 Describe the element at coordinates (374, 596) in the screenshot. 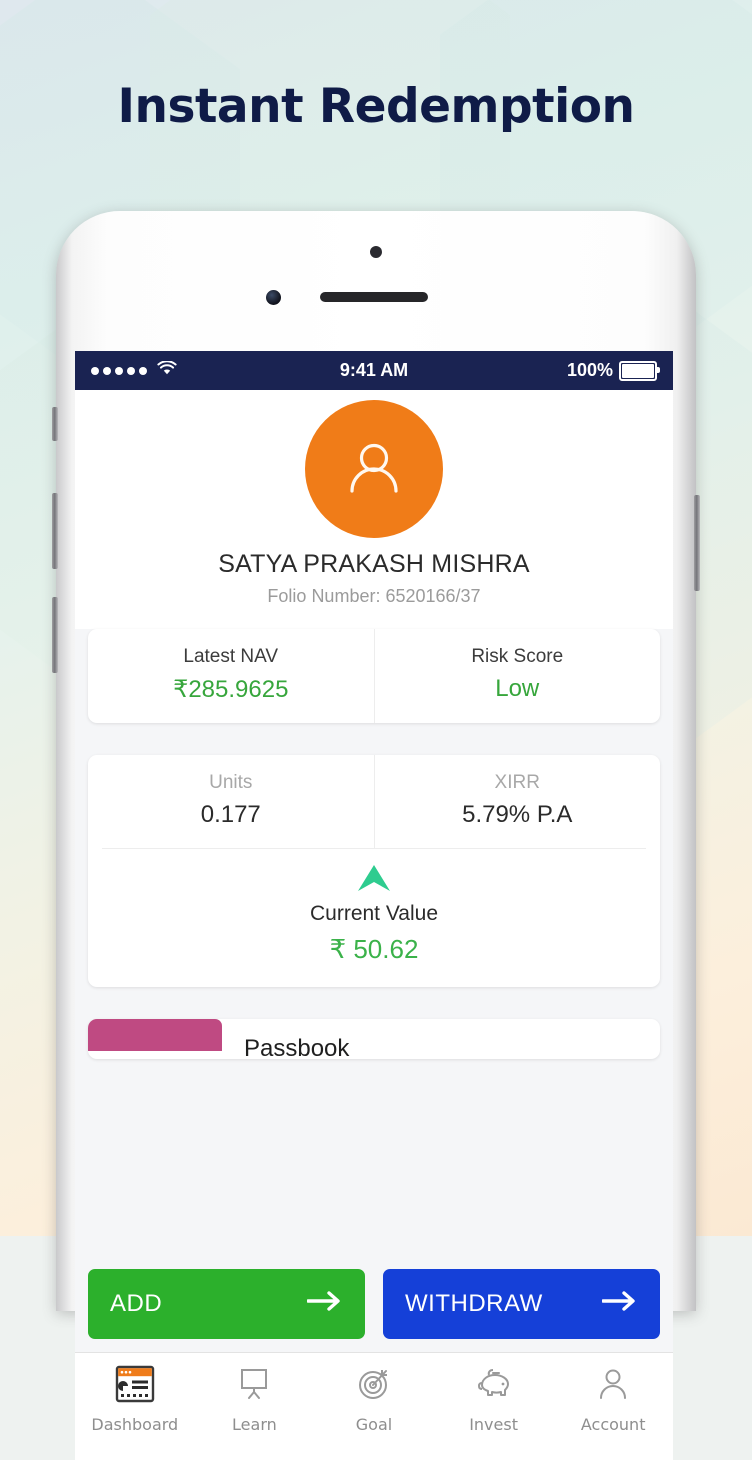

I see `folio-number: Folio Number: 6520166/37` at that location.